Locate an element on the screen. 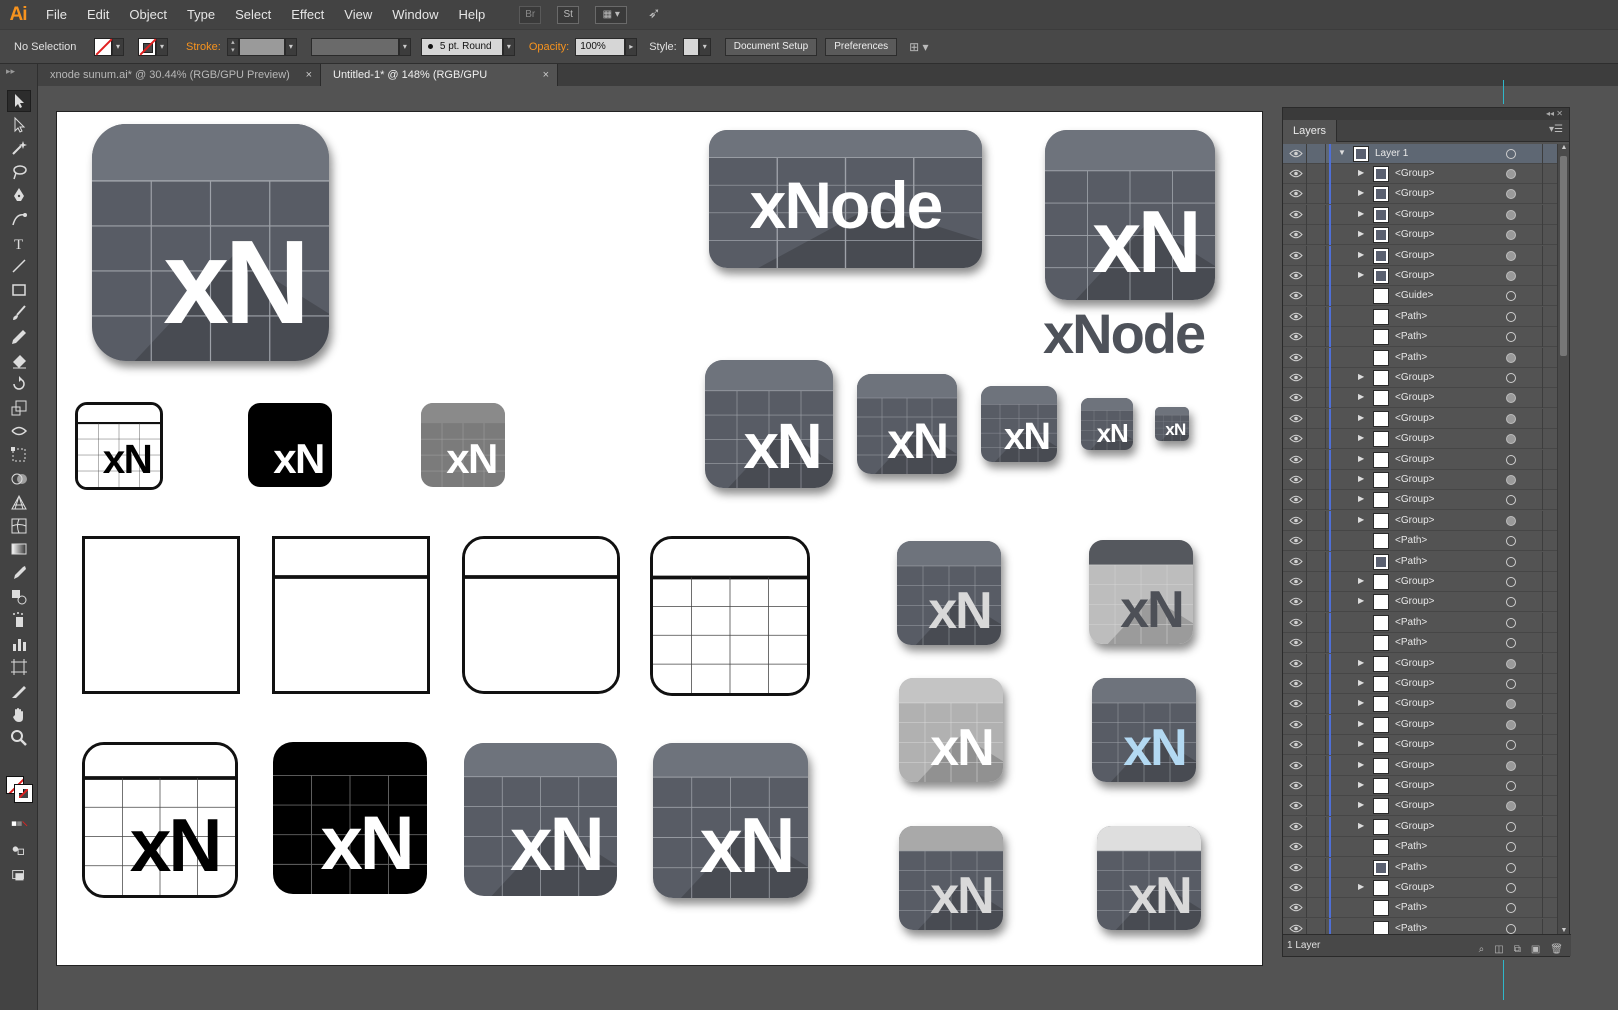 This screenshot has height=1010, width=1618. menu-window: Window is located at coordinates (415, 14).